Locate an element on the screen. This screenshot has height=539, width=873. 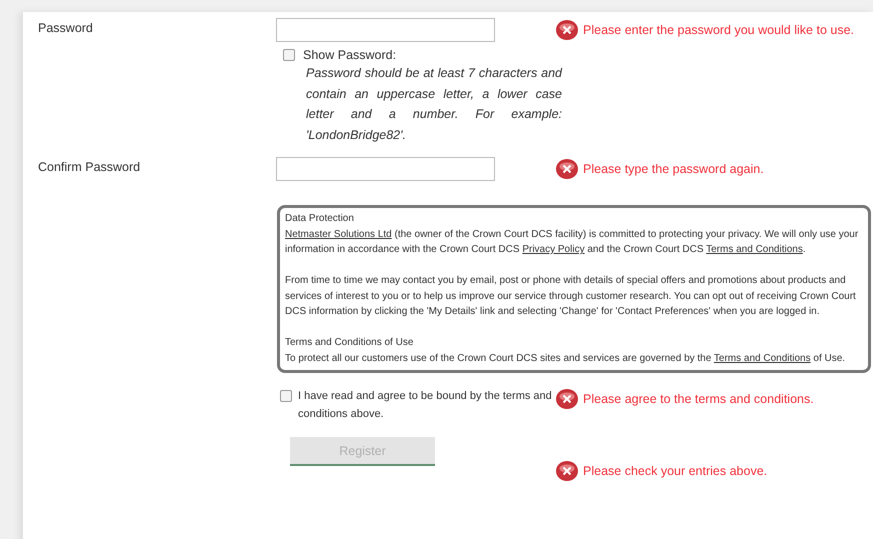
error-message: Please type the password again. is located at coordinates (673, 169).